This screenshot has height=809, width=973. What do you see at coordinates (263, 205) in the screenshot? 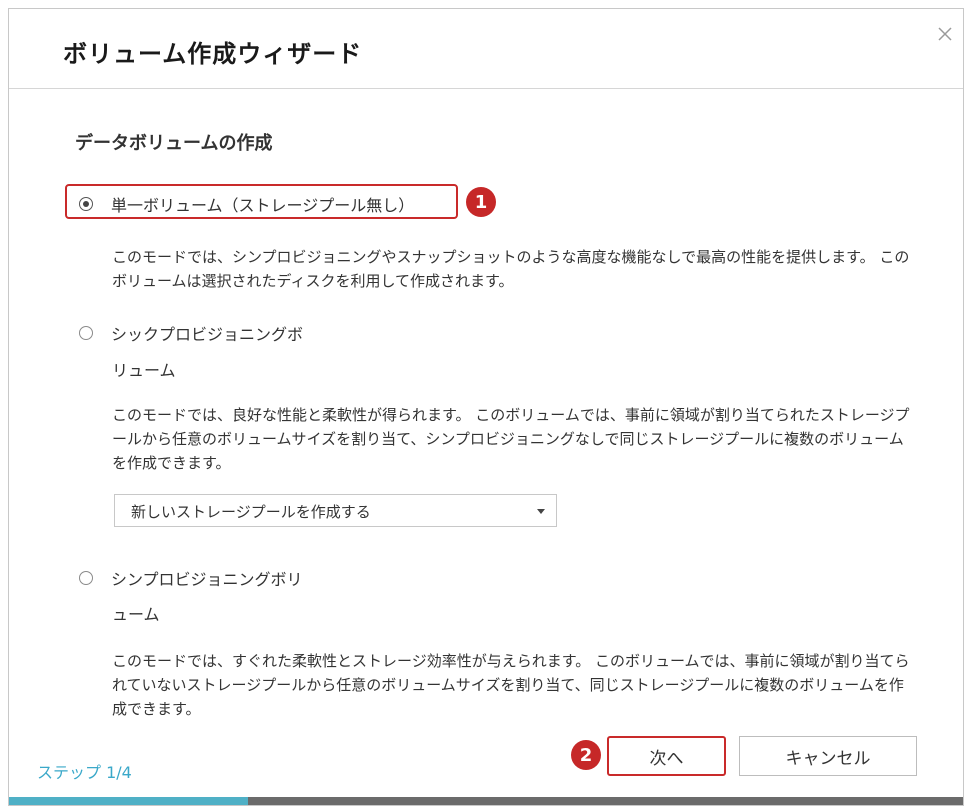
I see `option-single-volume-label: 単一ボリューム（ストレージプール無し）` at bounding box center [263, 205].